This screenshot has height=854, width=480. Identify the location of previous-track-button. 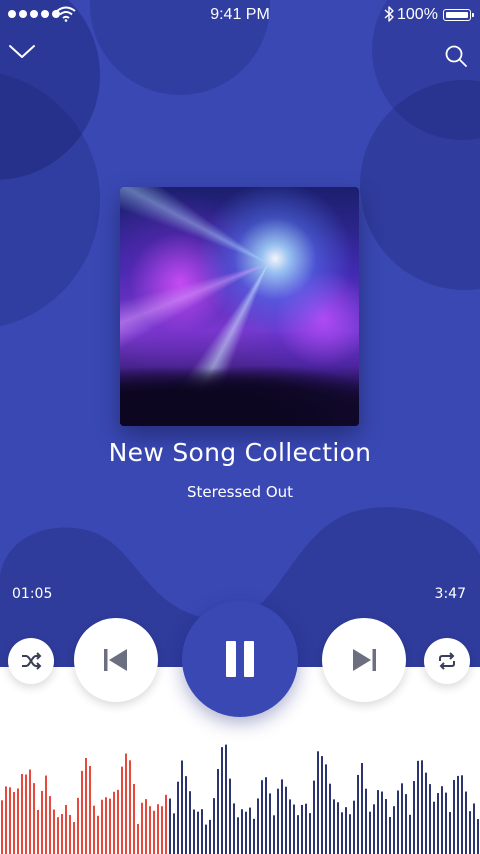
(116, 660).